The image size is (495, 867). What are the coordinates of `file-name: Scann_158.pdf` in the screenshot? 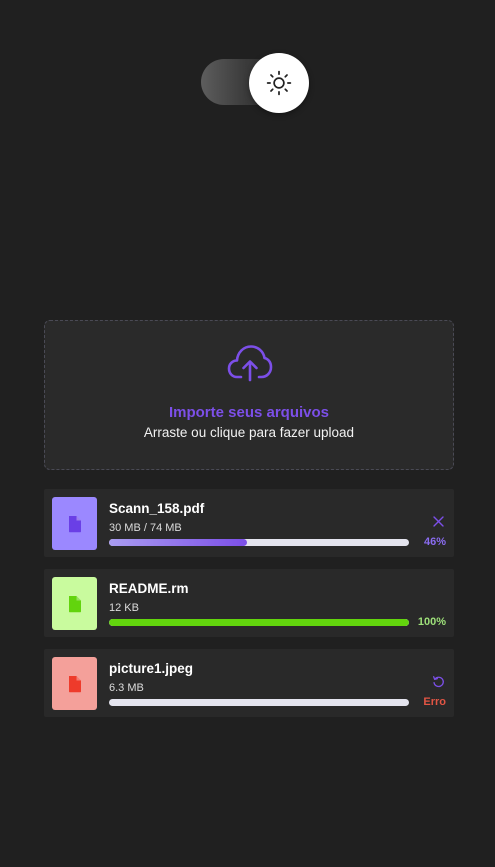 It's located at (157, 508).